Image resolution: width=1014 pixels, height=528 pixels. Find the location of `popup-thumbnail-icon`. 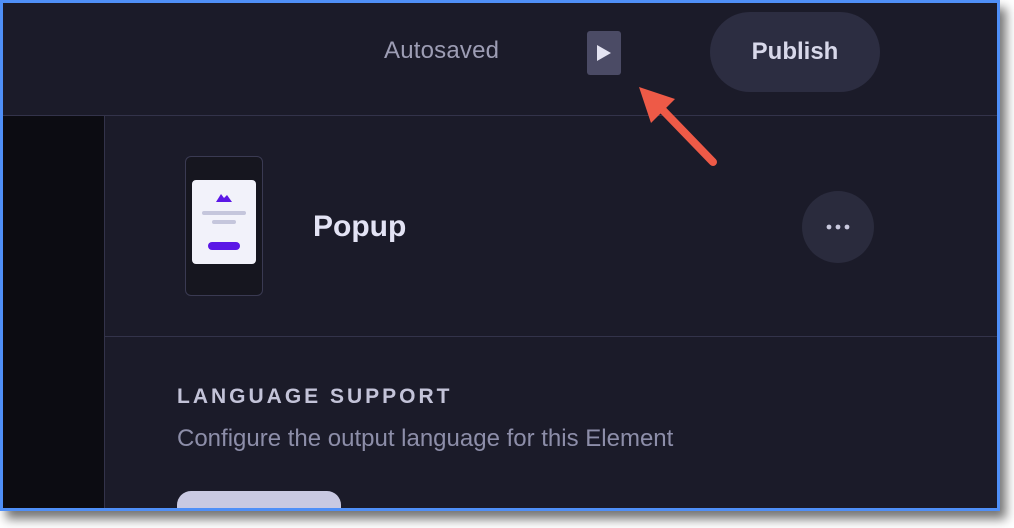

popup-thumbnail-icon is located at coordinates (224, 222).